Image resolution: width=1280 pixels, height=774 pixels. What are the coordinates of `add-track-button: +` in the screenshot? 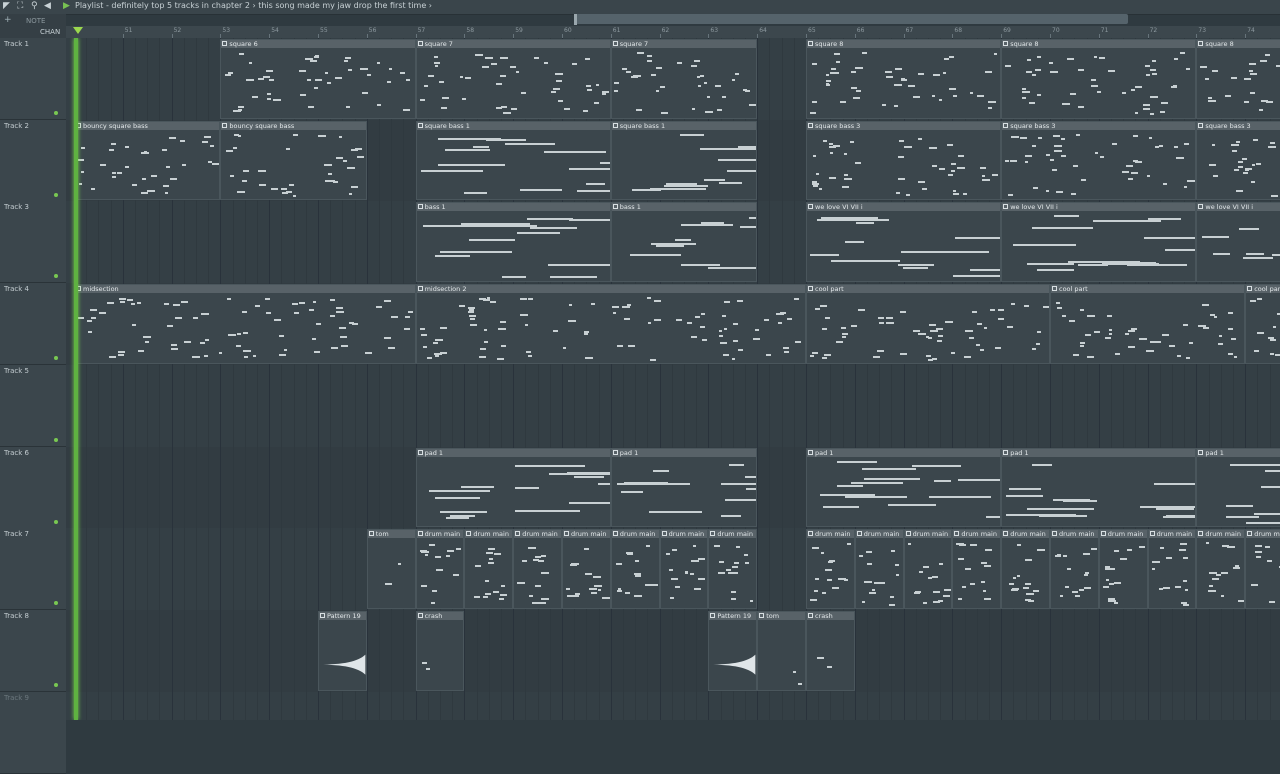 It's located at (8, 20).